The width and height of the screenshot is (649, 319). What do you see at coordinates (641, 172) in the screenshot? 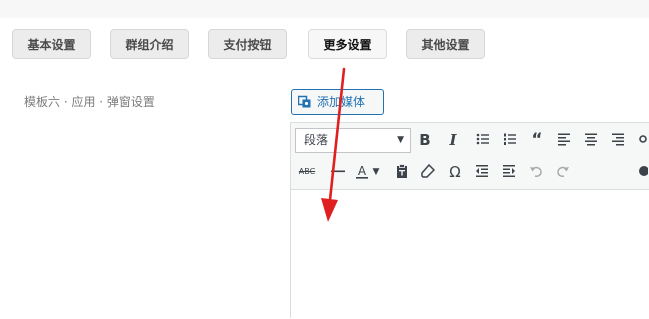
I see `help-icon` at bounding box center [641, 172].